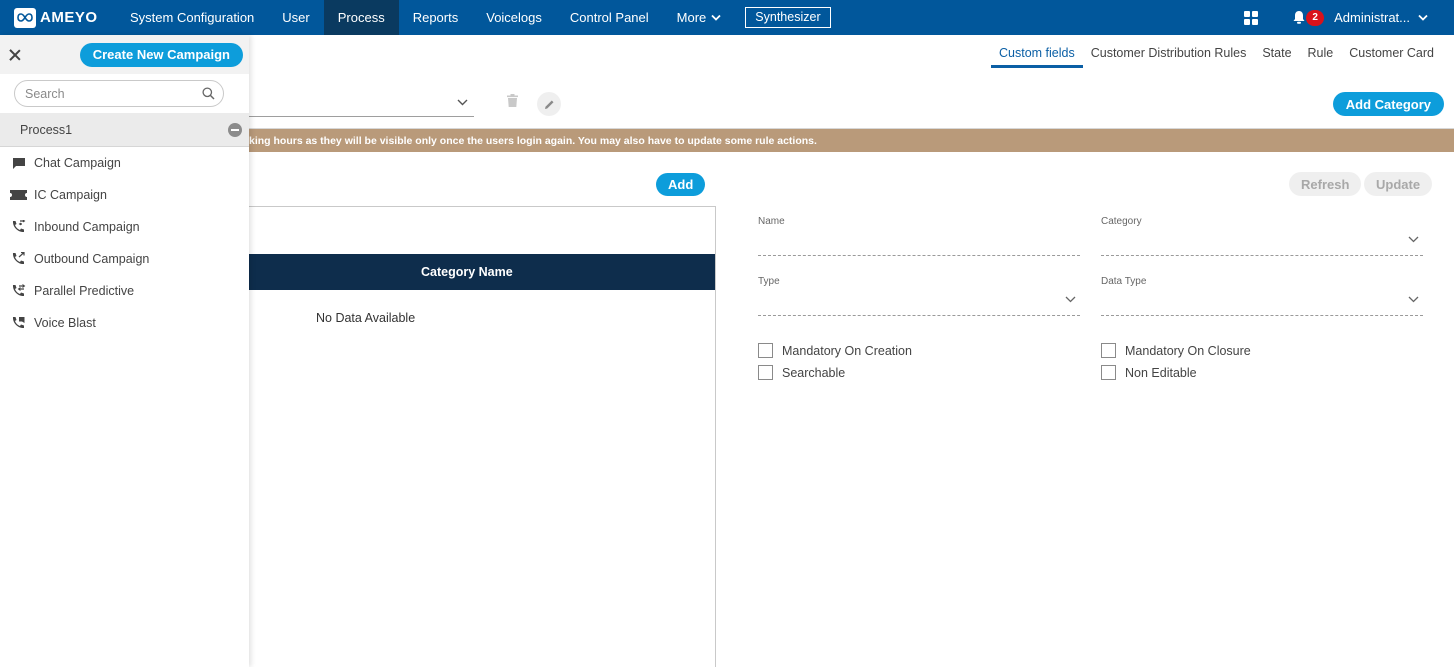 The width and height of the screenshot is (1454, 667). Describe the element at coordinates (15, 55) in the screenshot. I see `close-icon` at that location.